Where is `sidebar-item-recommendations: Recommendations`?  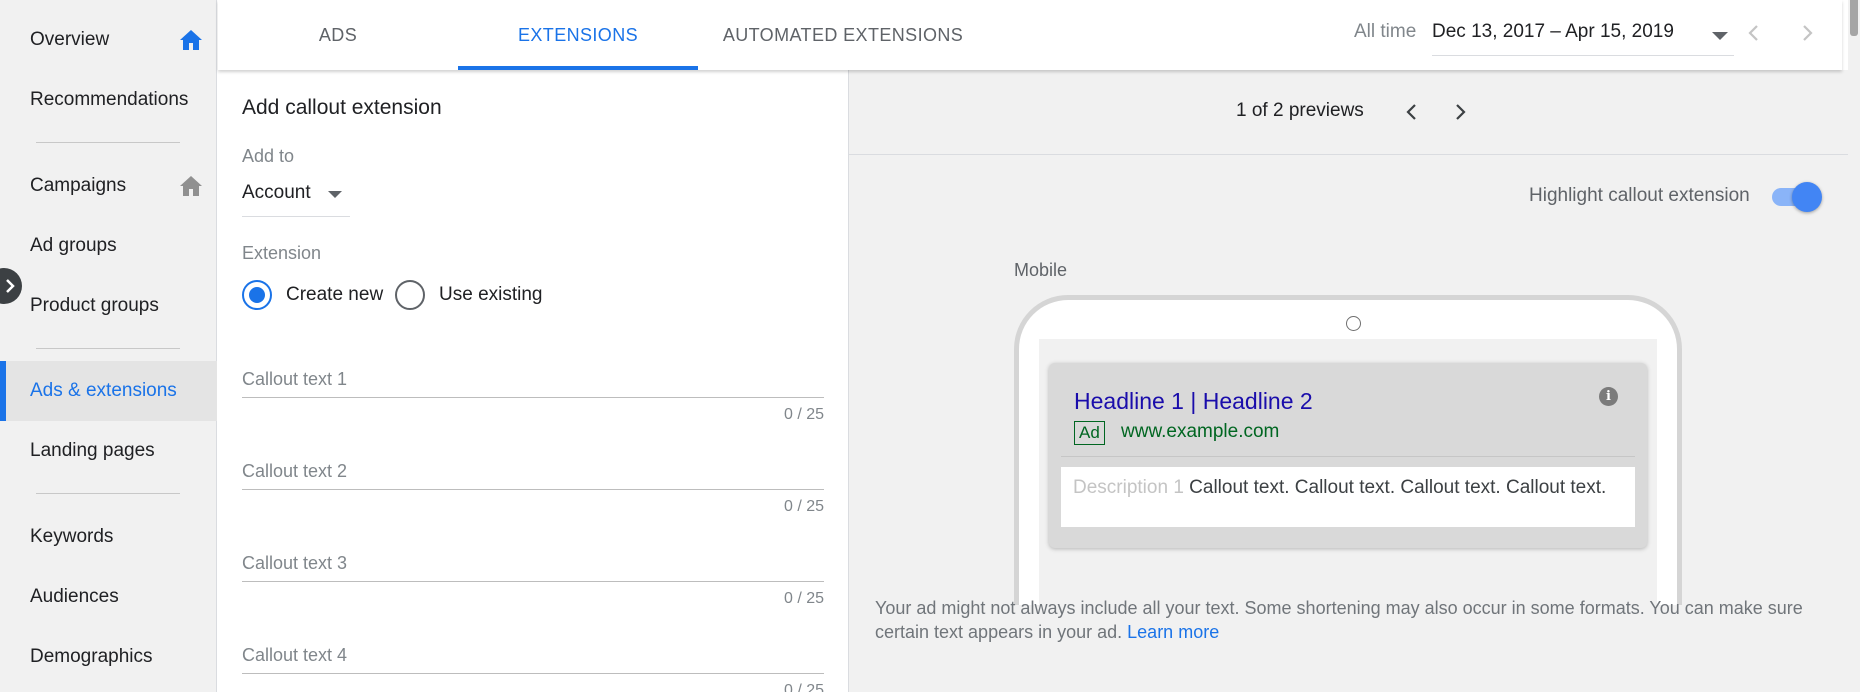
sidebar-item-recommendations: Recommendations is located at coordinates (108, 100).